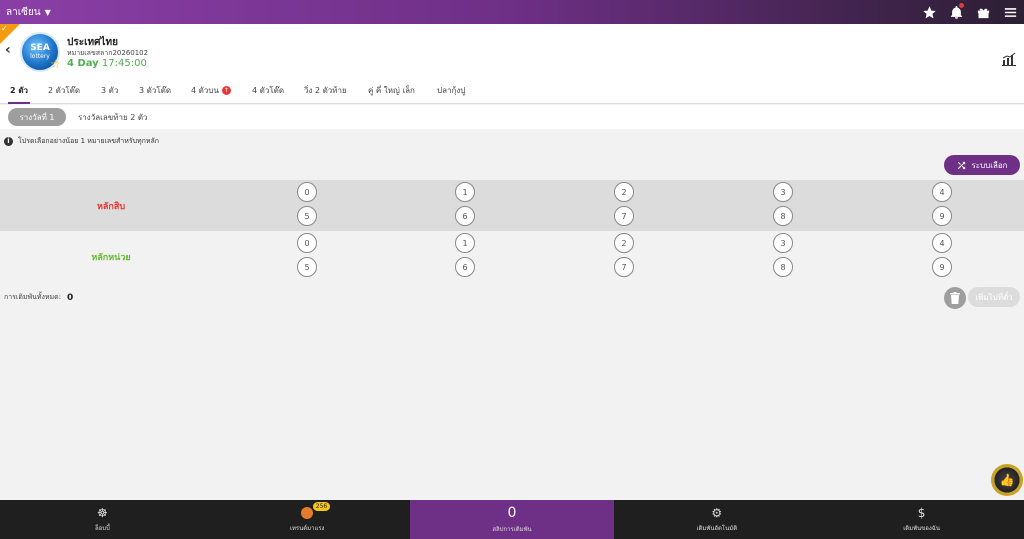 The height and width of the screenshot is (539, 1024). What do you see at coordinates (982, 165) in the screenshot?
I see `random-select-button: ระบบเลือก` at bounding box center [982, 165].